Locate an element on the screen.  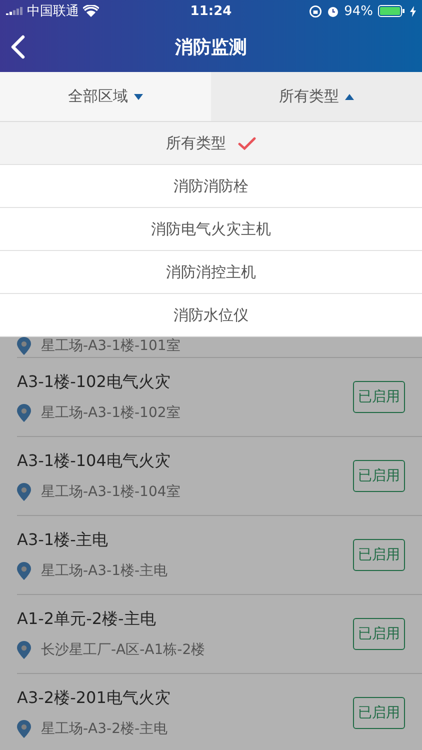
filter-dropdown: 所有类型 is located at coordinates (316, 96).